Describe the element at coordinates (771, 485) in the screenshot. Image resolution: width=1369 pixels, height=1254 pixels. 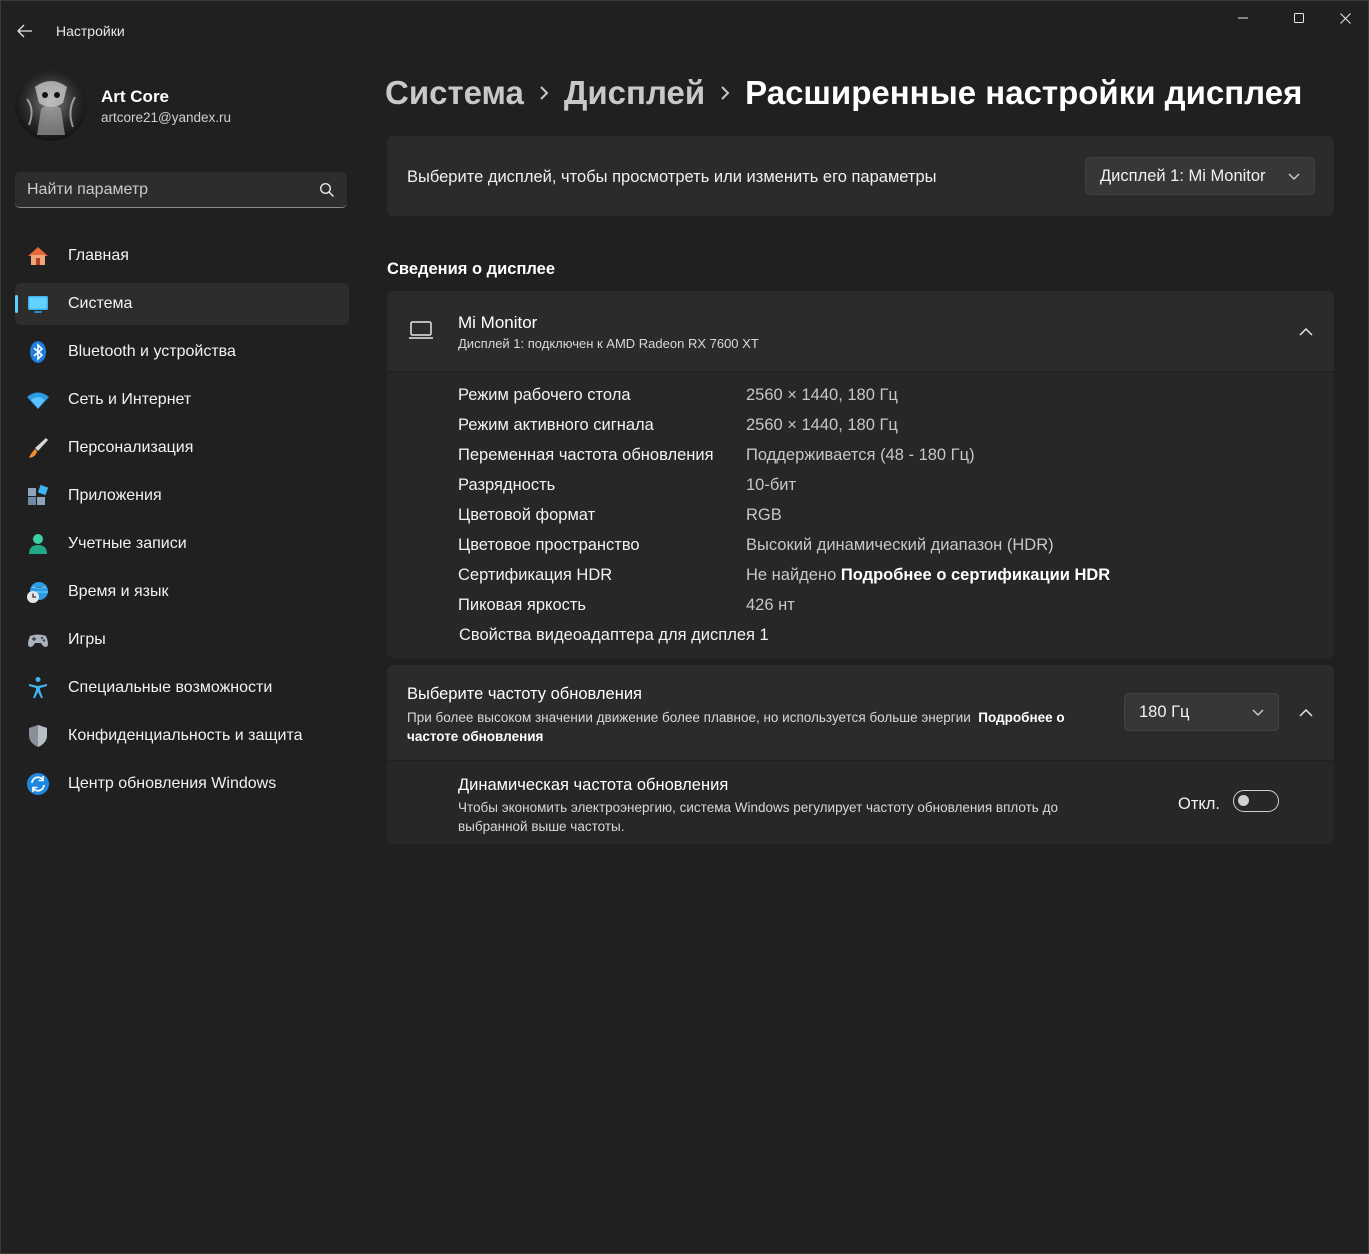
I see `info-value: 10-бит` at that location.